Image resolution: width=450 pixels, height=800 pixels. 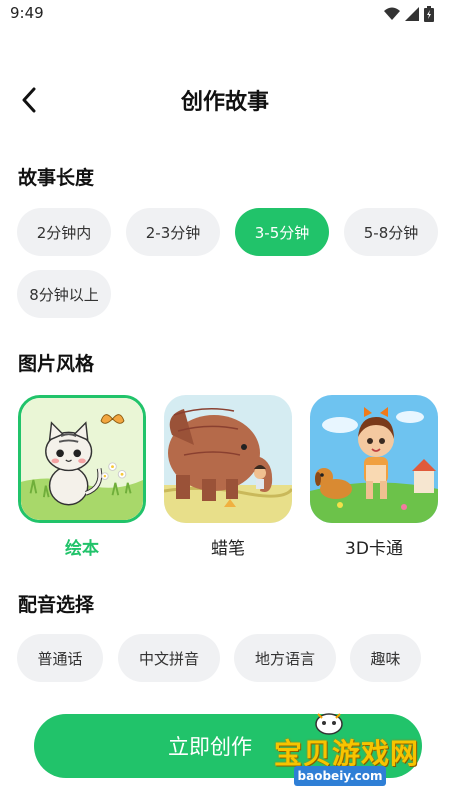 I want to click on story-length-title: 故事长度, so click(x=56, y=178).